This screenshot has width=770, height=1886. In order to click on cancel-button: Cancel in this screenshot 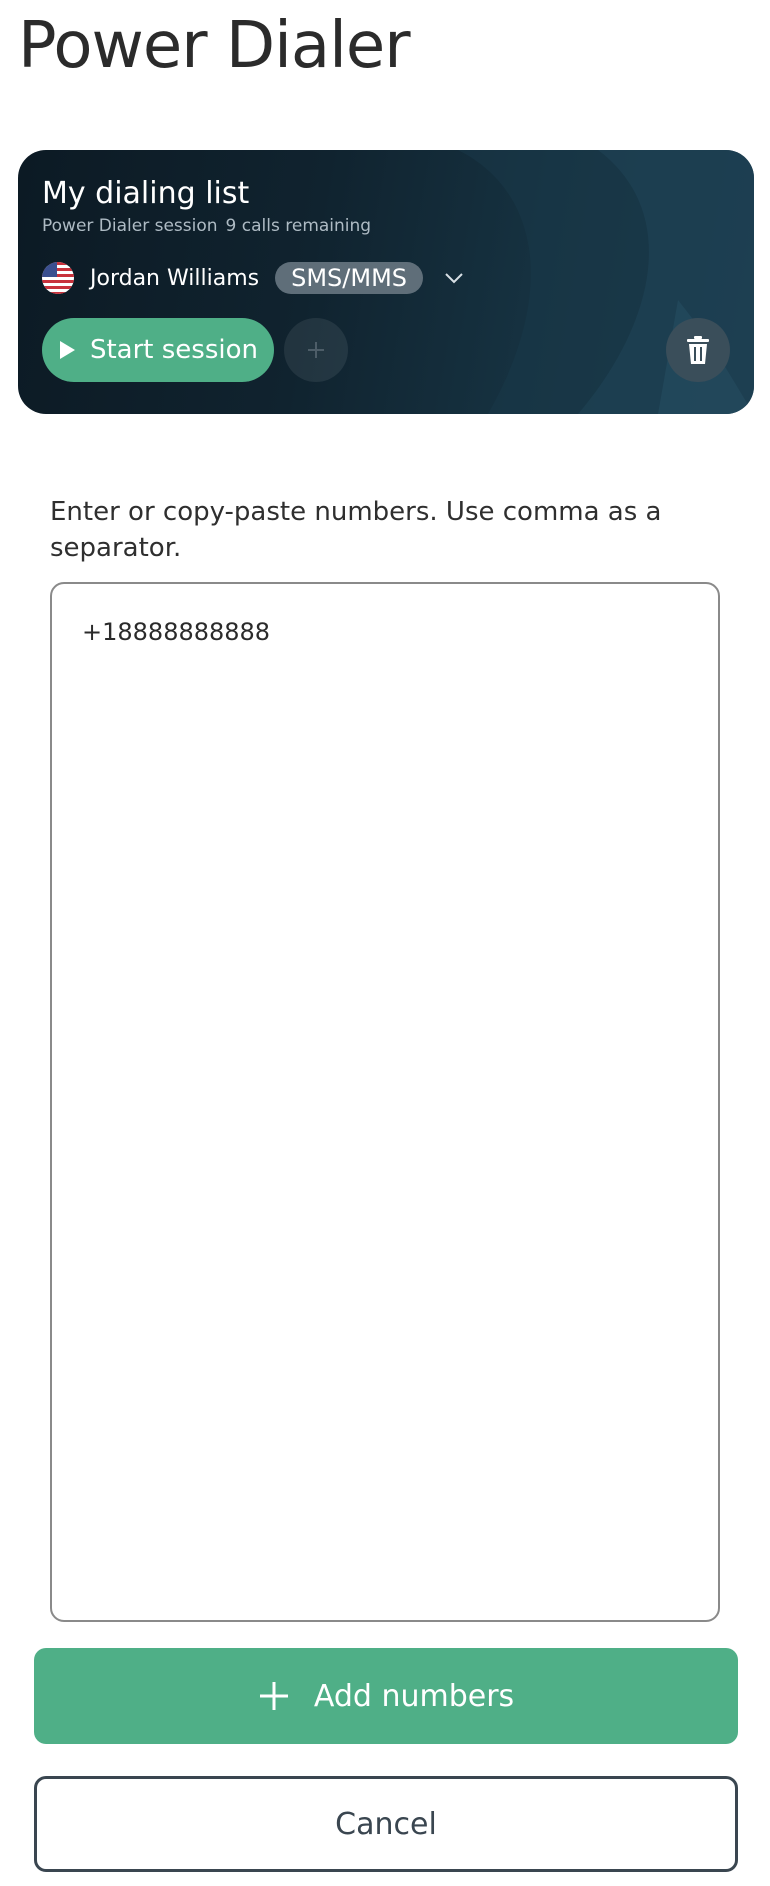, I will do `click(386, 1824)`.